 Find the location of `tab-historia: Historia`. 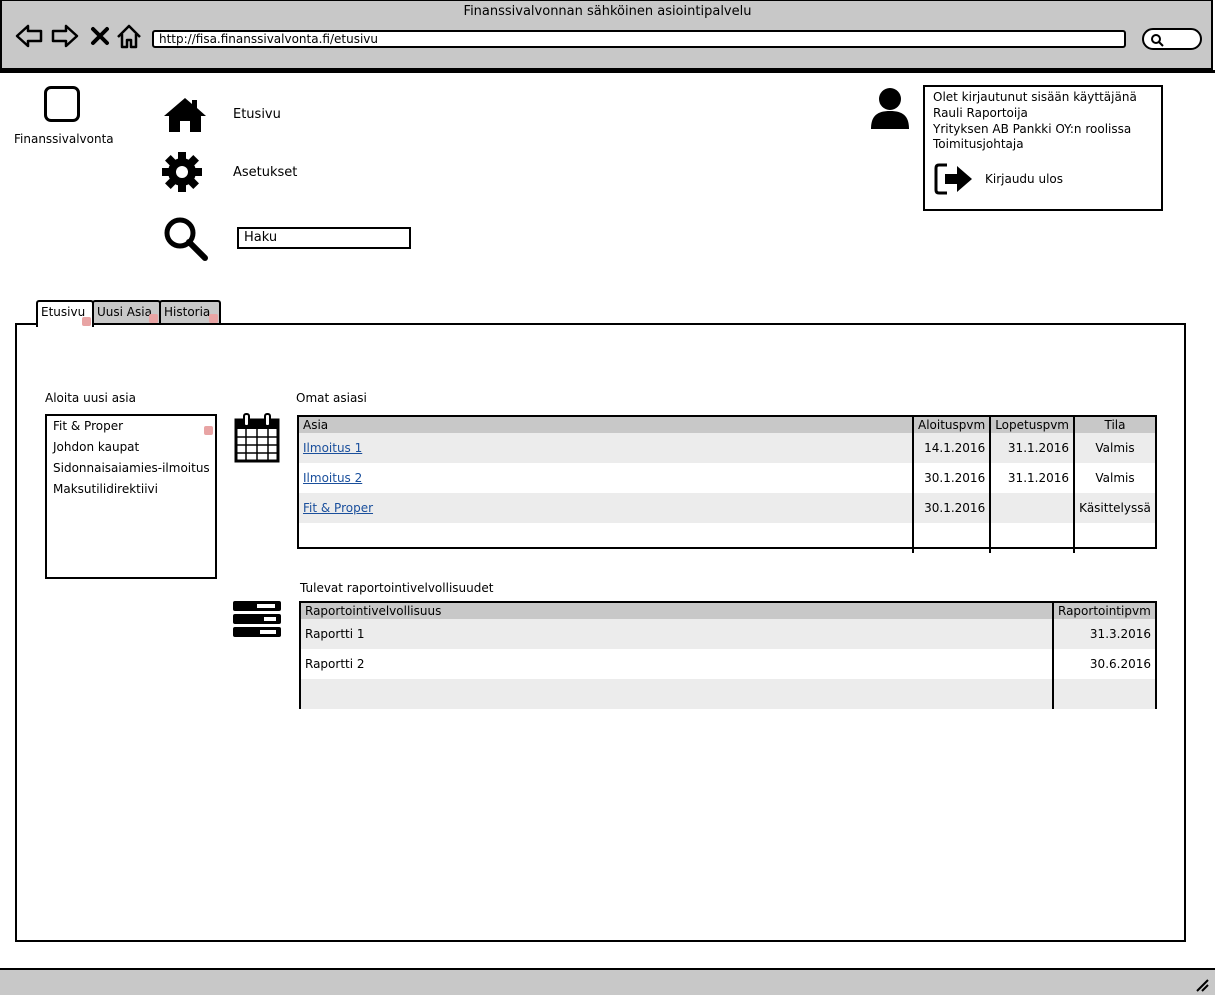

tab-historia: Historia is located at coordinates (190, 312).